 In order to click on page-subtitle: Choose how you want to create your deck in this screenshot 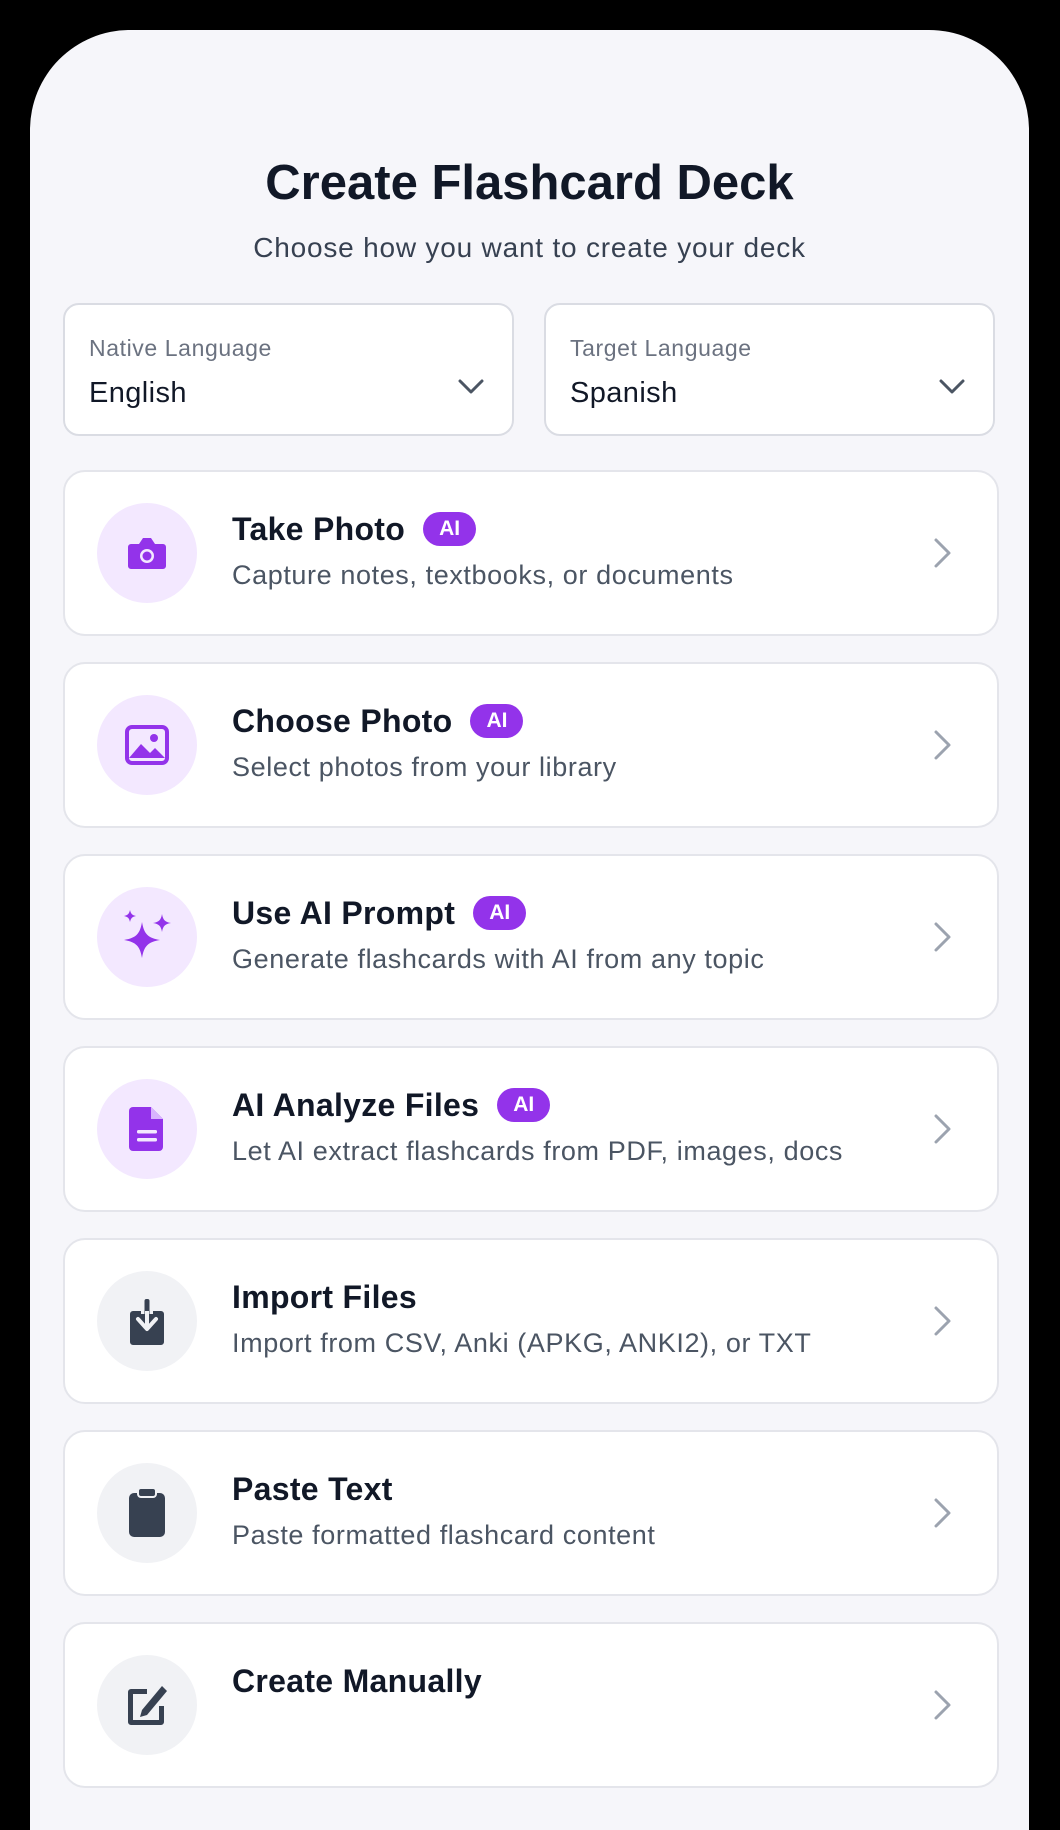, I will do `click(529, 247)`.